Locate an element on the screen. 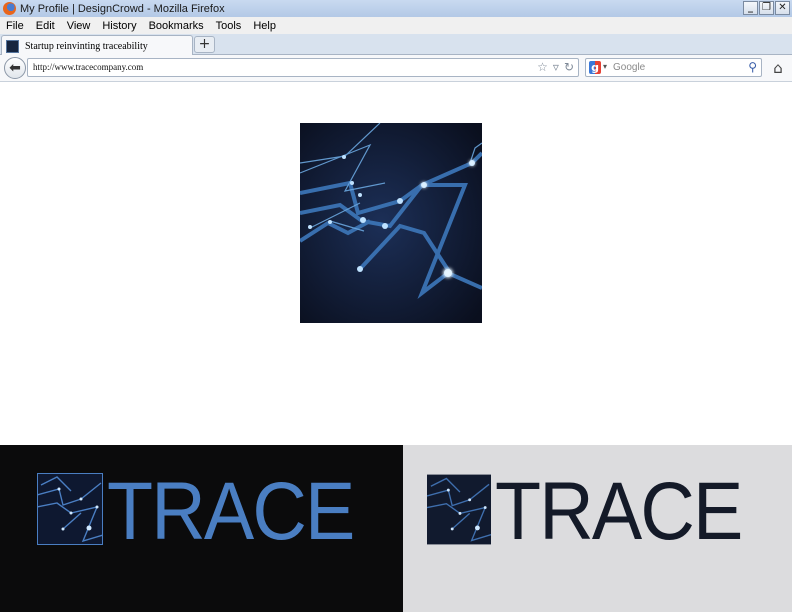 The width and height of the screenshot is (792, 612). menu-bookmarks: Bookmarks is located at coordinates (176, 26).